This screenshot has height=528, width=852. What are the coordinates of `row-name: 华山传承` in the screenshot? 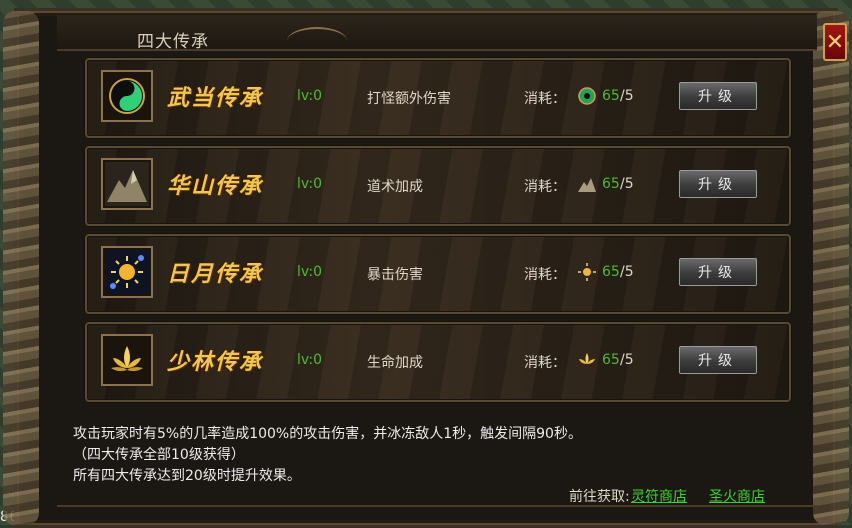 It's located at (215, 186).